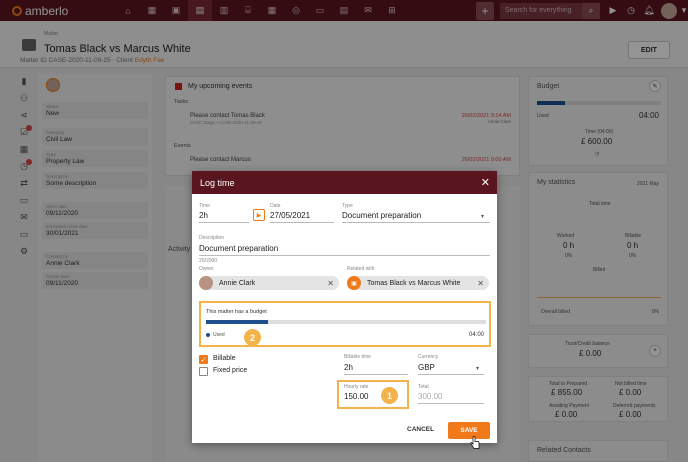 This screenshot has width=688, height=462. What do you see at coordinates (230, 370) in the screenshot?
I see `fixed-price-label: Fixed price` at bounding box center [230, 370].